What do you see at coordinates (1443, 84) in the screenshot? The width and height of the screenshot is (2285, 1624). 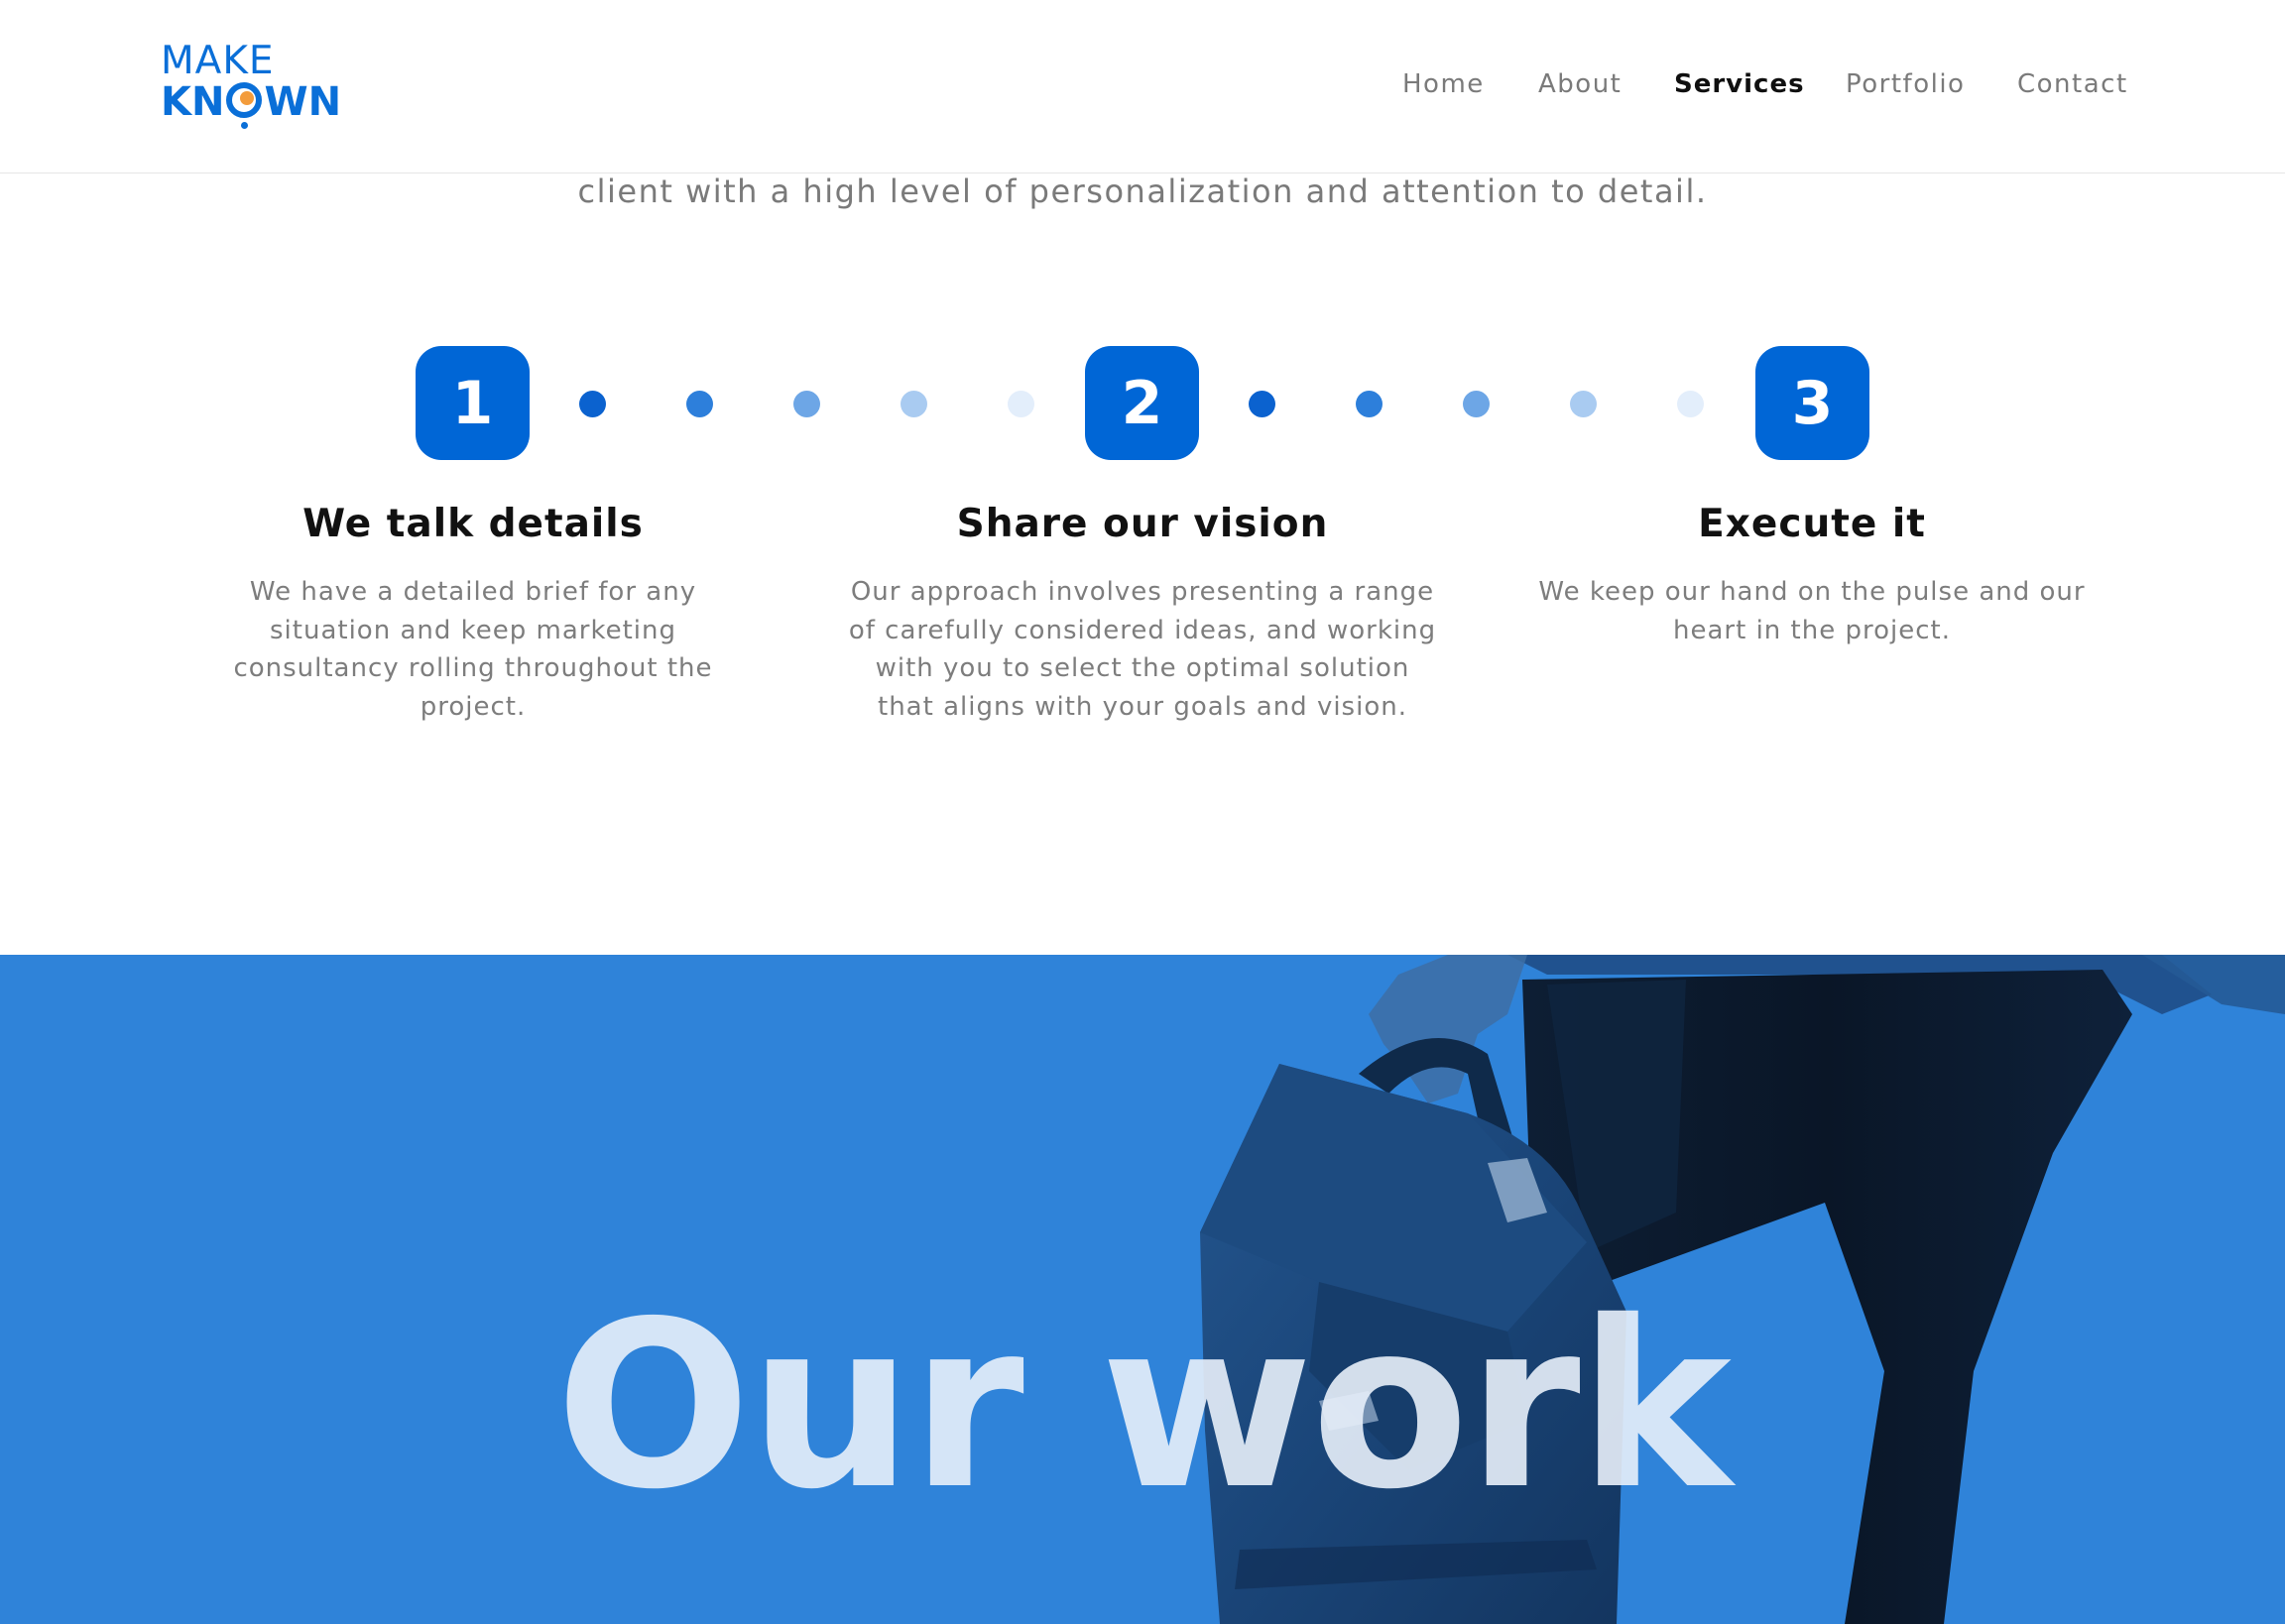 I see `nav-home: Home` at bounding box center [1443, 84].